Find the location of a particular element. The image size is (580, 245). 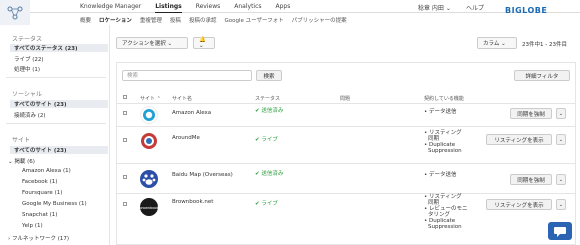

filter-sites-all: すべてのサイト (23) is located at coordinates (59, 150).